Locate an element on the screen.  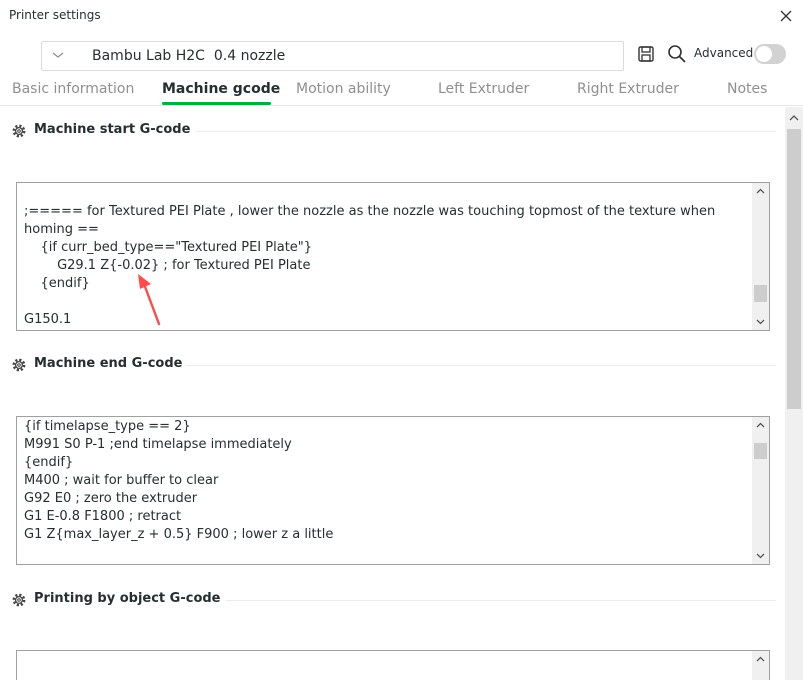
title-bar: Printer settings is located at coordinates (401, 16).